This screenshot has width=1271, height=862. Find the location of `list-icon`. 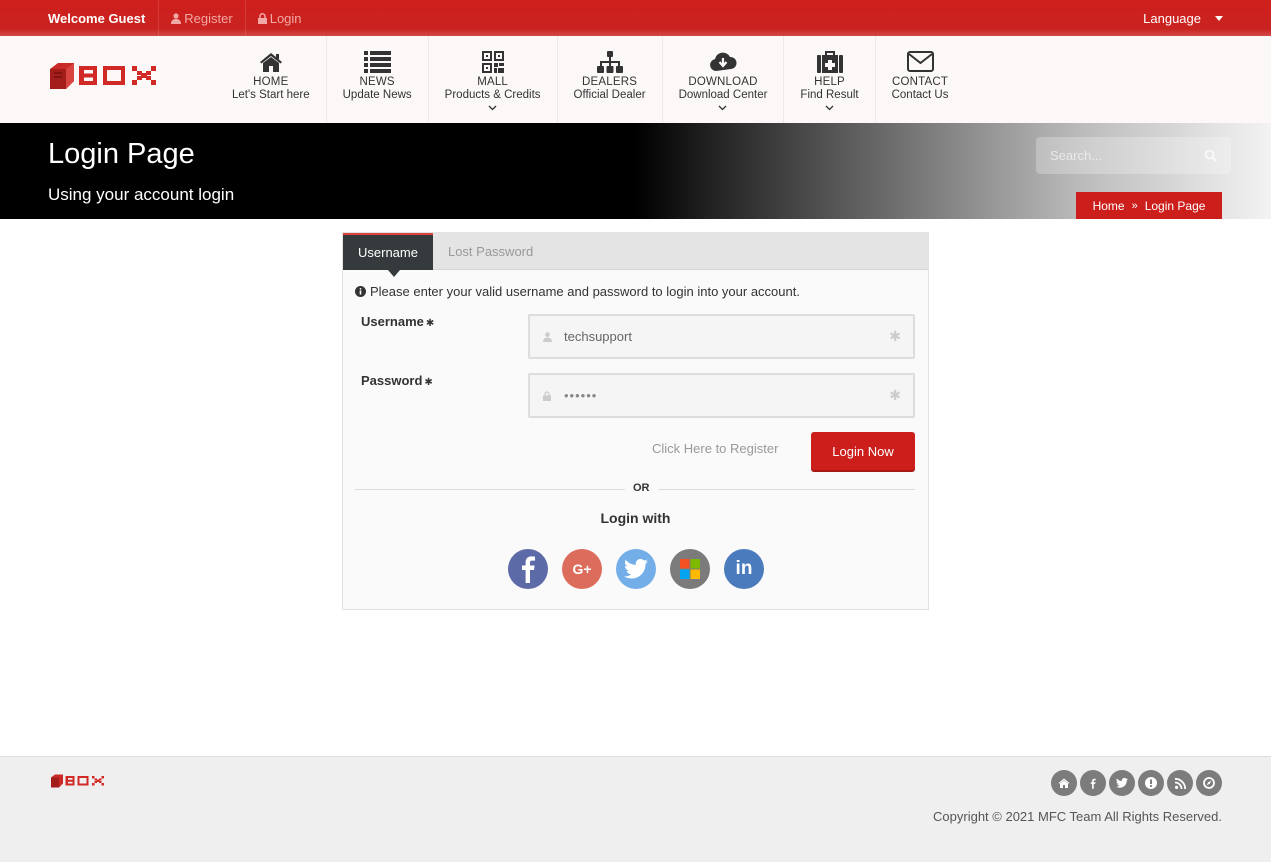

list-icon is located at coordinates (377, 61).